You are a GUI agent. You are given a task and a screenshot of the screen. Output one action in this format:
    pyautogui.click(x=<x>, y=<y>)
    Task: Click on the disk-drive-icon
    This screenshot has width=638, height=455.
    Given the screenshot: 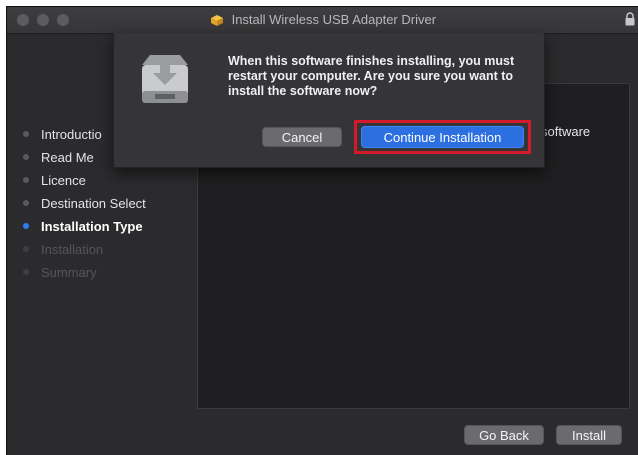 What is the action you would take?
    pyautogui.click(x=165, y=79)
    